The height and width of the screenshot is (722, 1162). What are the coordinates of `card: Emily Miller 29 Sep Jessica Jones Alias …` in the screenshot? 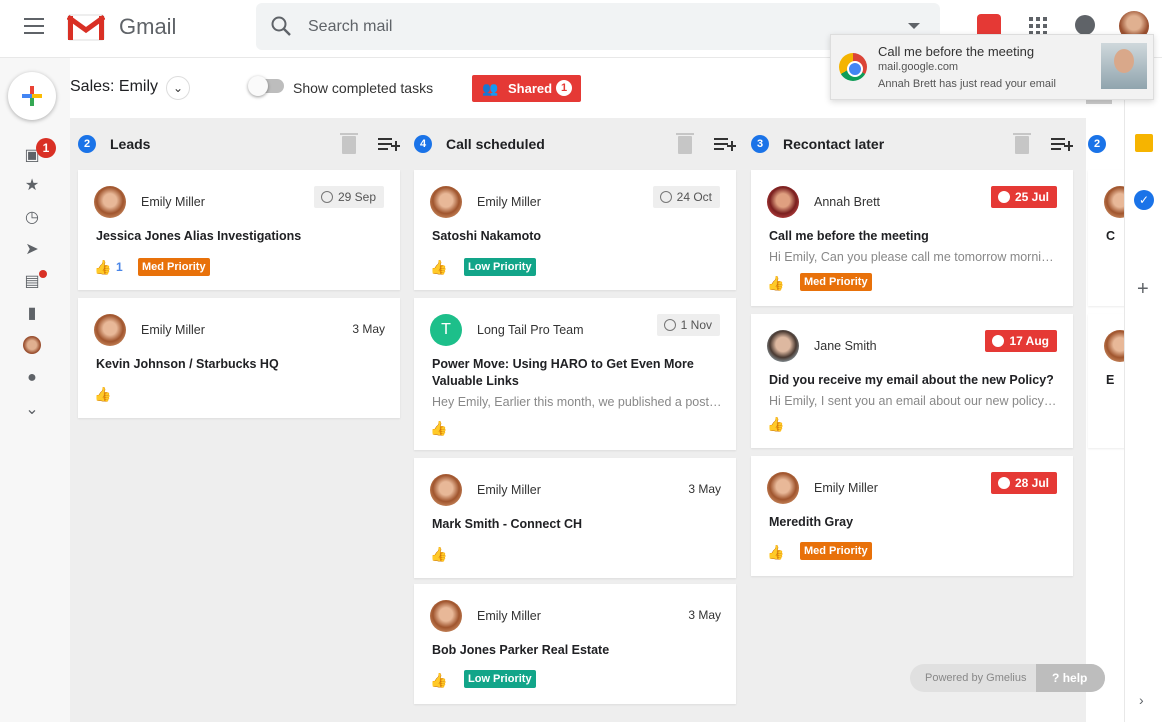 It's located at (239, 230).